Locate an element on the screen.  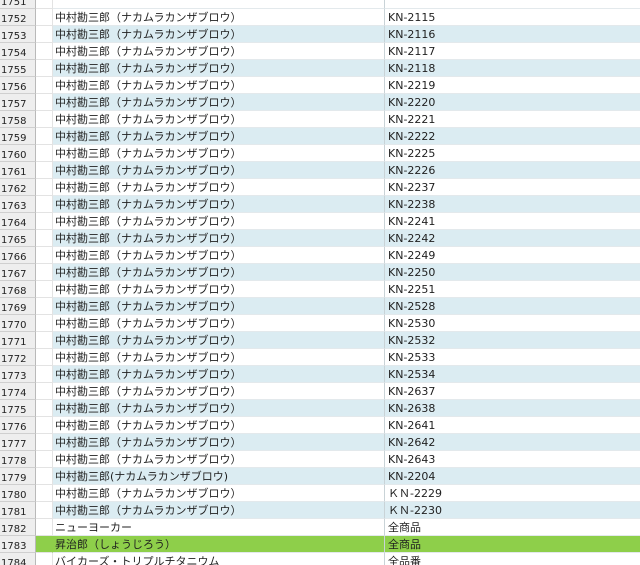
code-cell: KN-2116 is located at coordinates (512, 34).